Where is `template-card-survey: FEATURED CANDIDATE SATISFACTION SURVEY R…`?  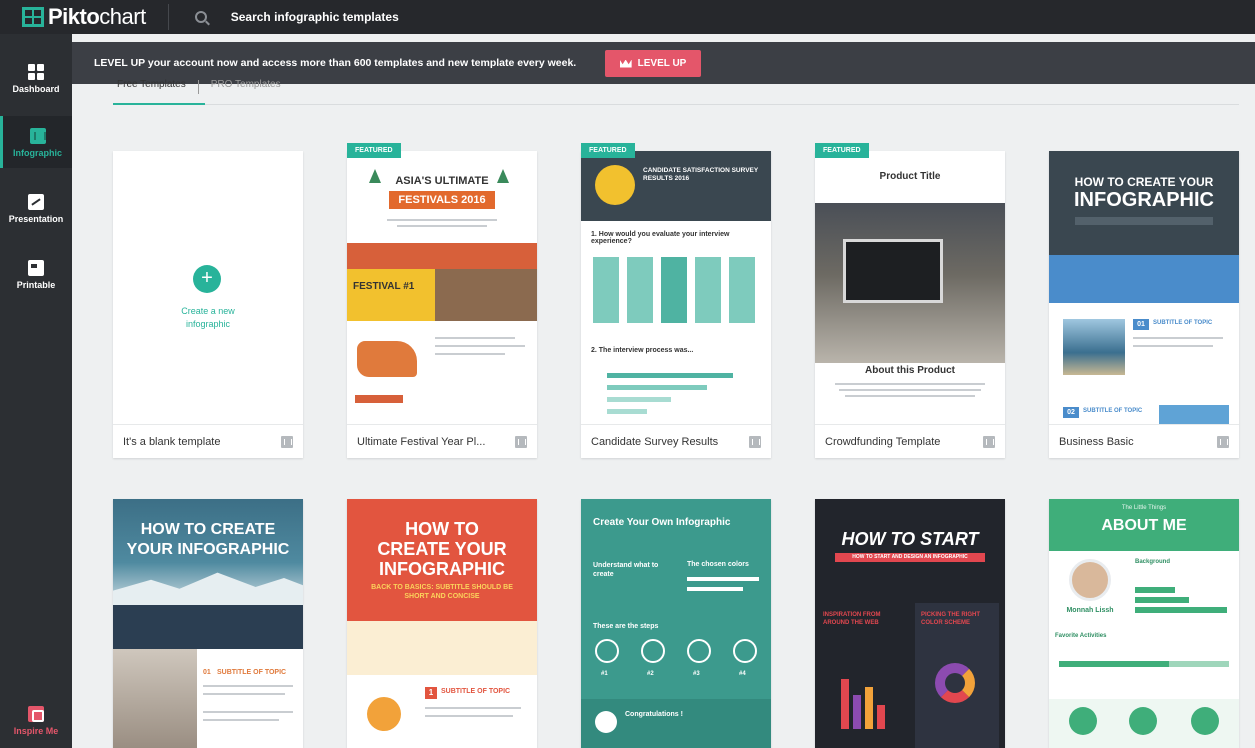
template-card-survey: FEATURED CANDIDATE SATISFACTION SURVEY R… is located at coordinates (676, 300).